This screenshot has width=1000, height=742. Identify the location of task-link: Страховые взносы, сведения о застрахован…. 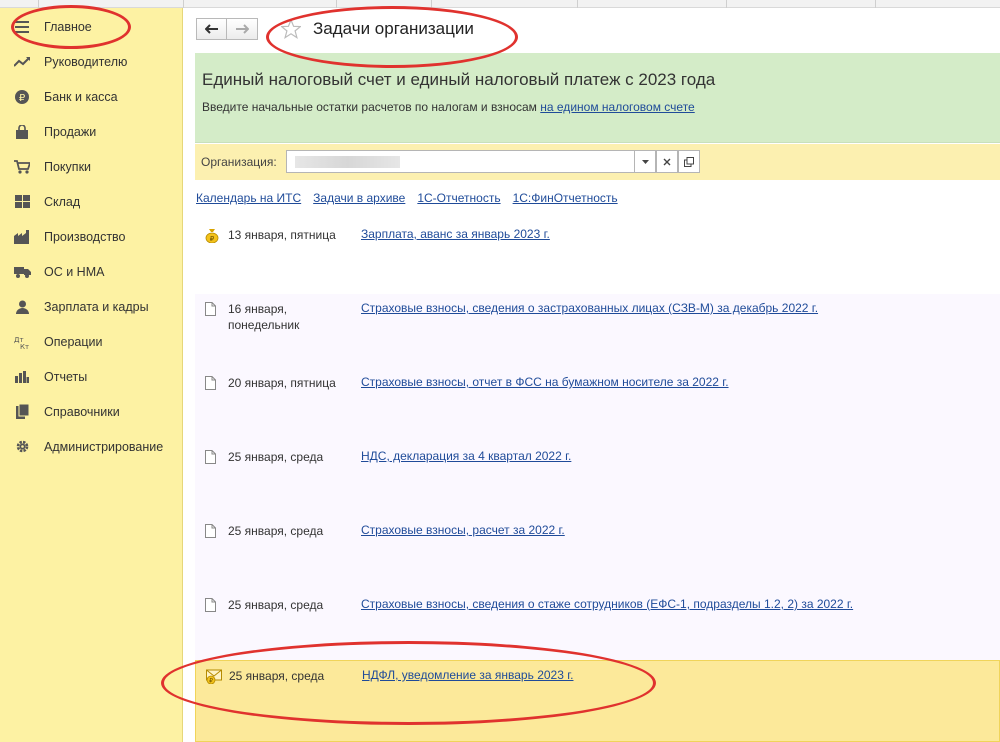
(589, 308).